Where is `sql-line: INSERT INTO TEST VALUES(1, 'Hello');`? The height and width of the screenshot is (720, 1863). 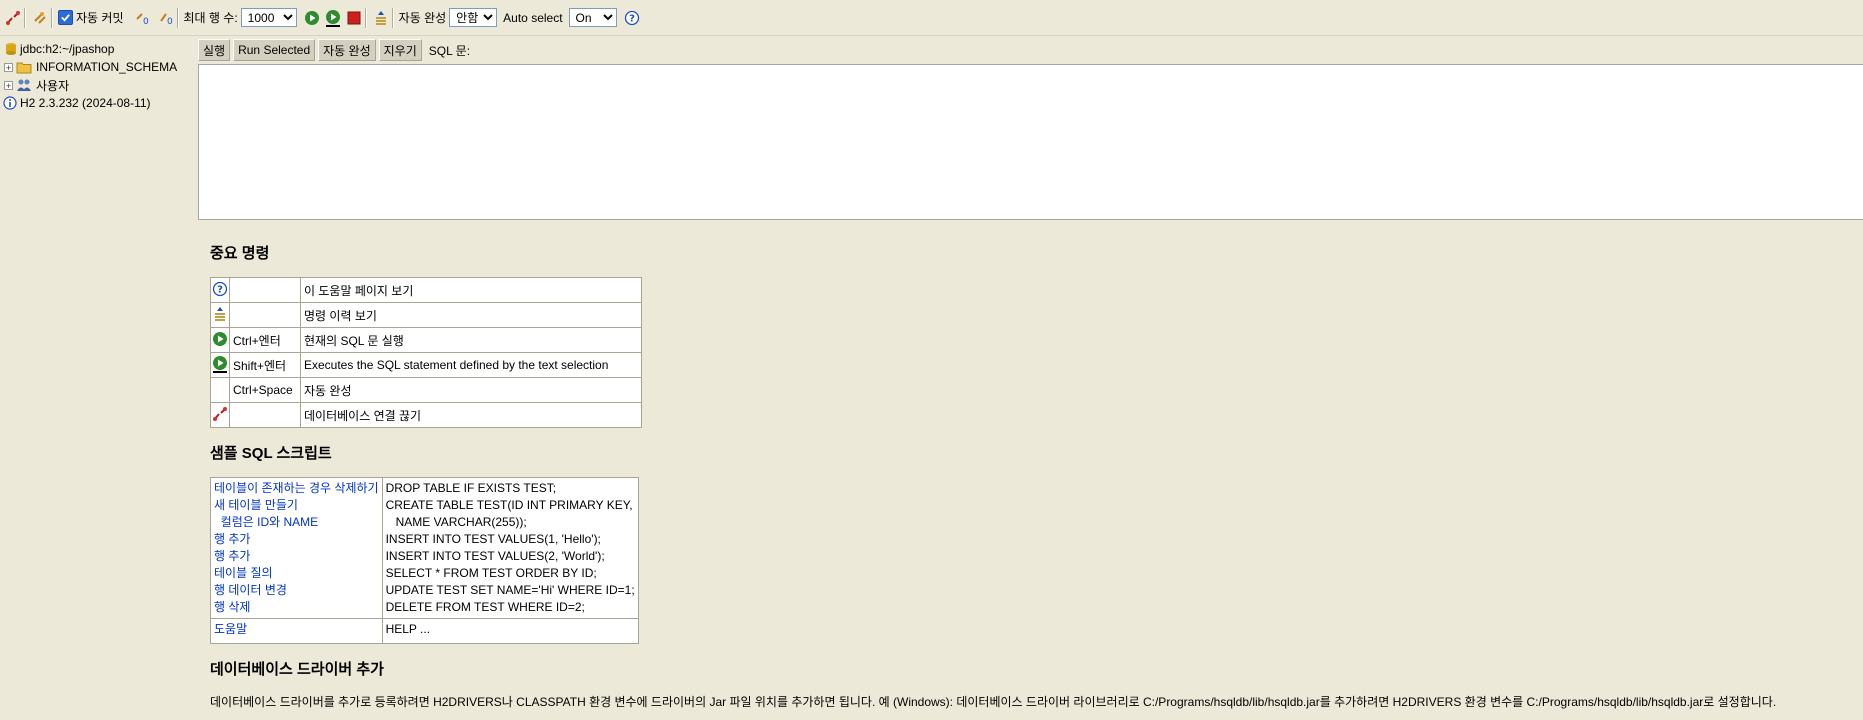
sql-line: INSERT INTO TEST VALUES(1, 'Hello'); is located at coordinates (493, 539).